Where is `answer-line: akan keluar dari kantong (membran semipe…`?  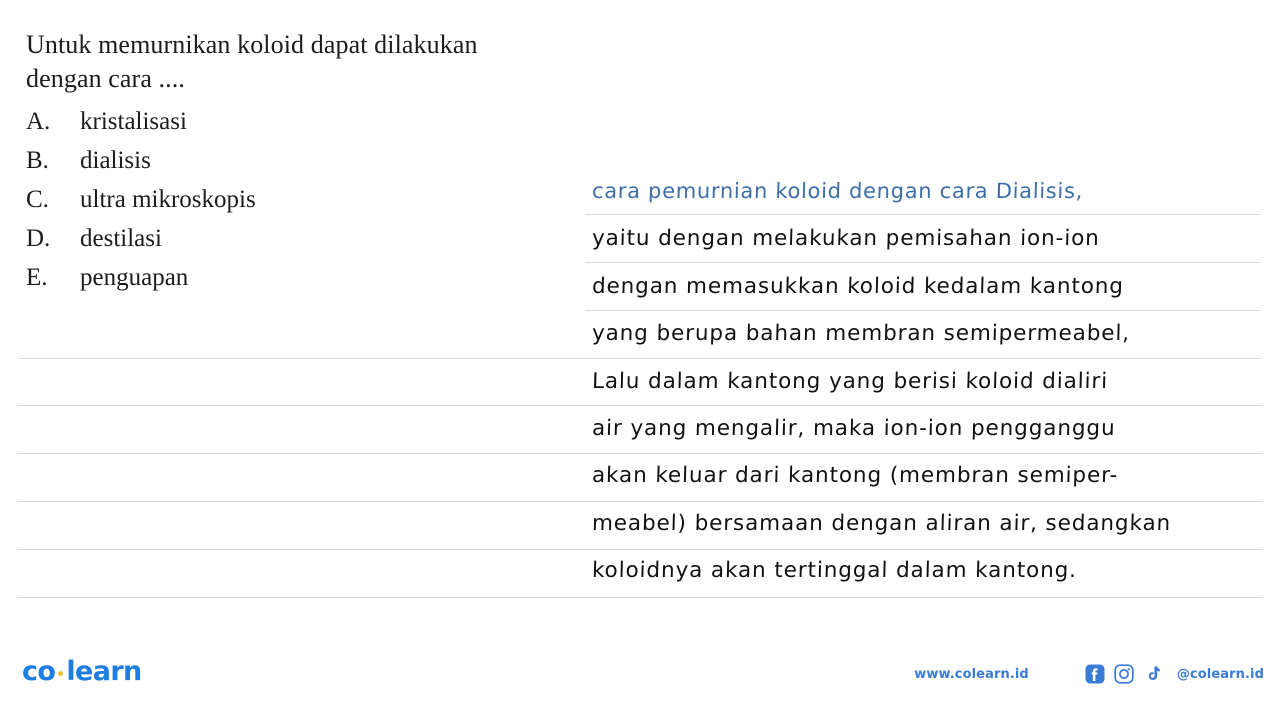 answer-line: akan keluar dari kantong (membran semipe… is located at coordinates (855, 476).